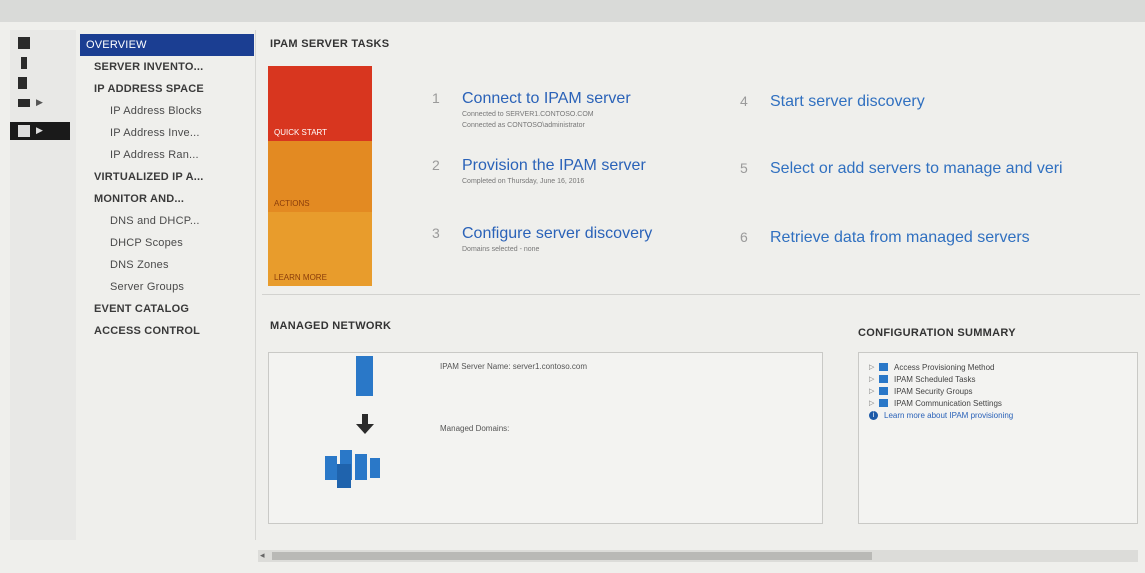 This screenshot has width=1145, height=573. Describe the element at coordinates (24, 131) in the screenshot. I see `ipam-icon` at that location.